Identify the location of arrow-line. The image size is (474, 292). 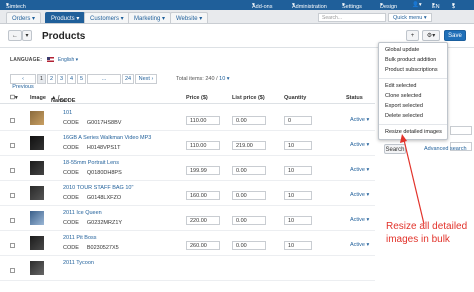
(414, 182).